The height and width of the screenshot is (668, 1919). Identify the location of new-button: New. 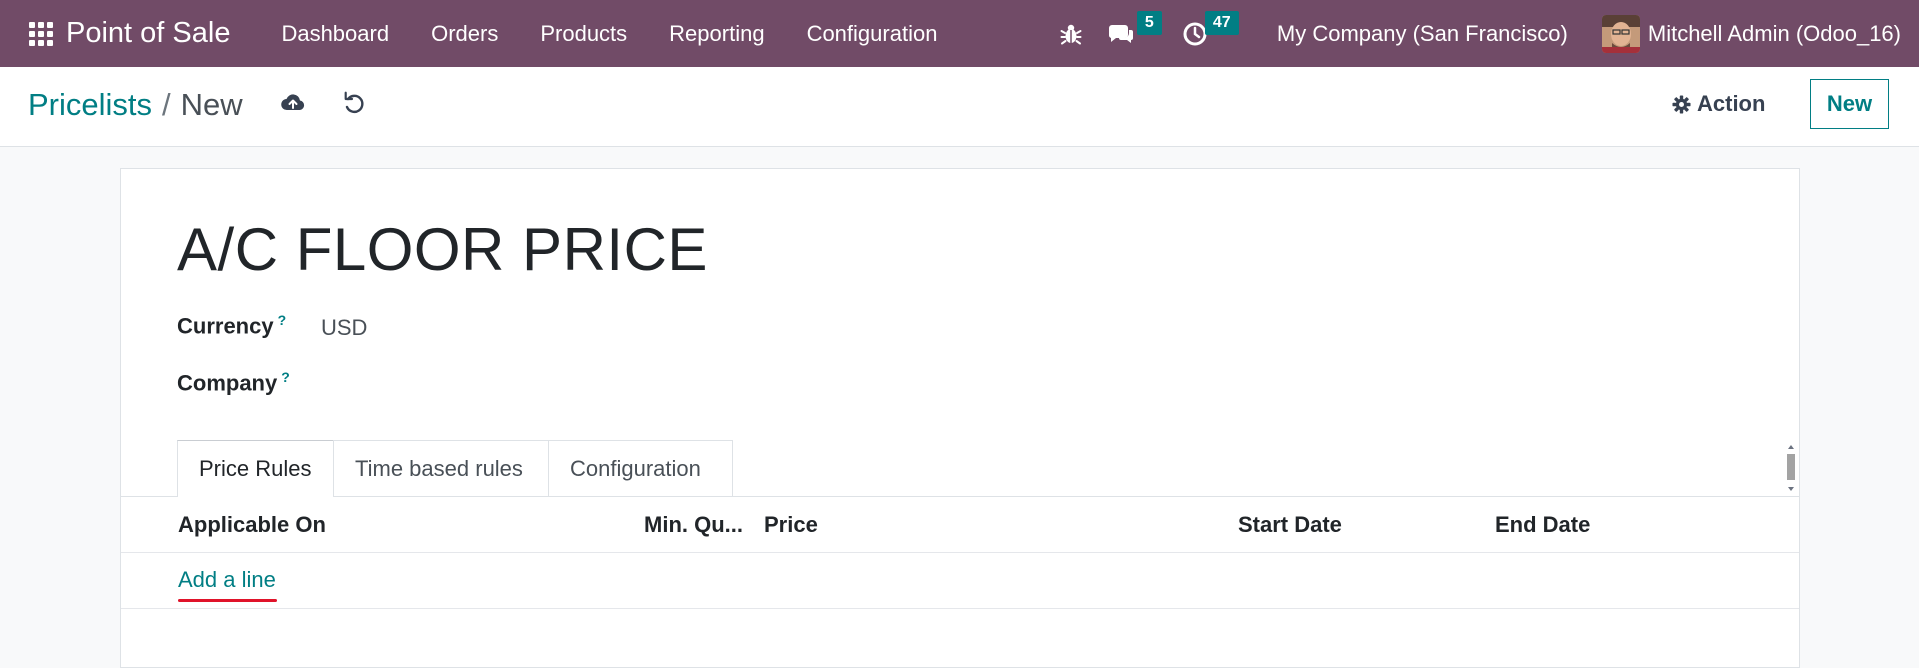
(1849, 104).